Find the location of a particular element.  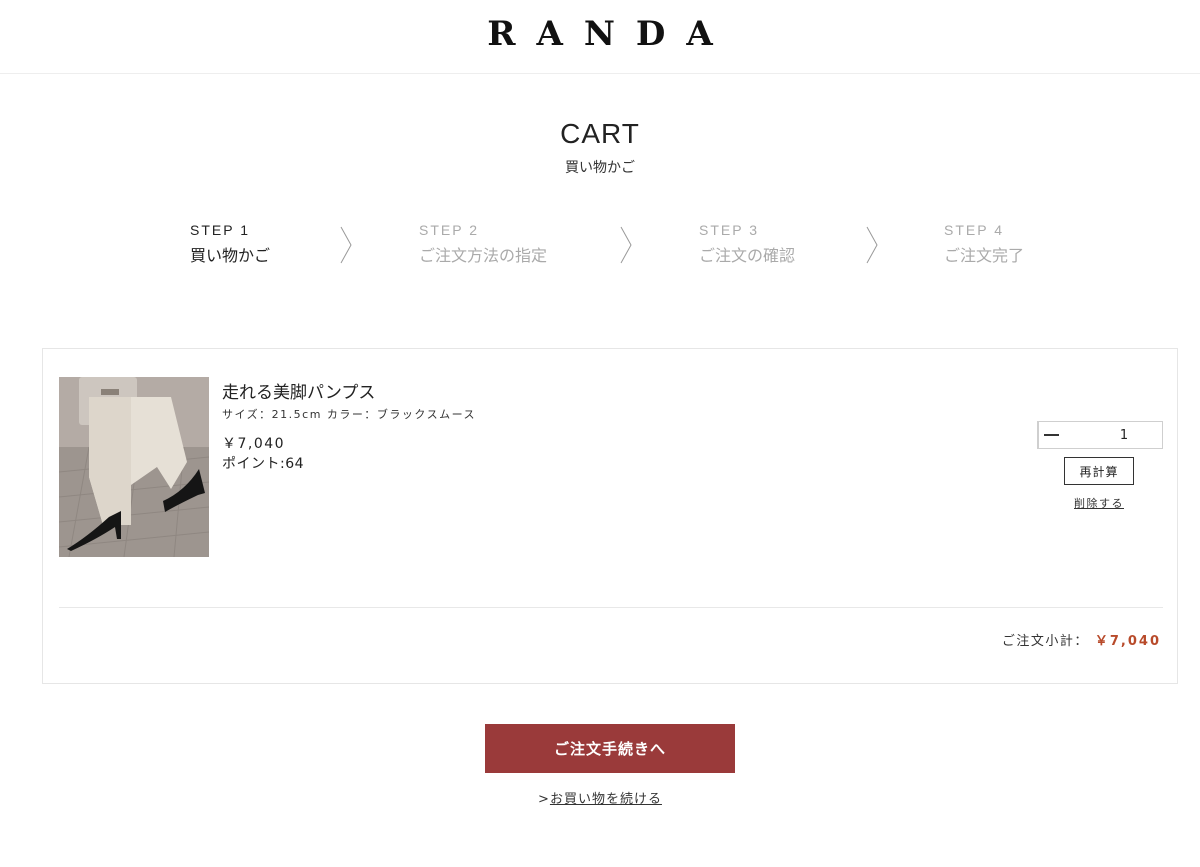

product-photo is located at coordinates (134, 467).